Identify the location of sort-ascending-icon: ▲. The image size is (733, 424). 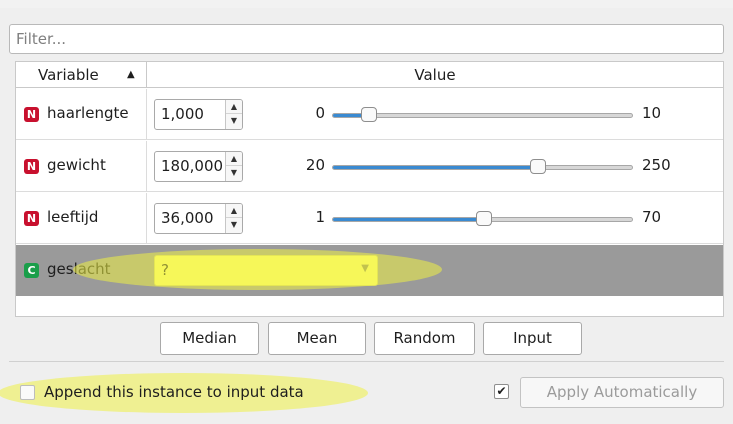
(131, 74).